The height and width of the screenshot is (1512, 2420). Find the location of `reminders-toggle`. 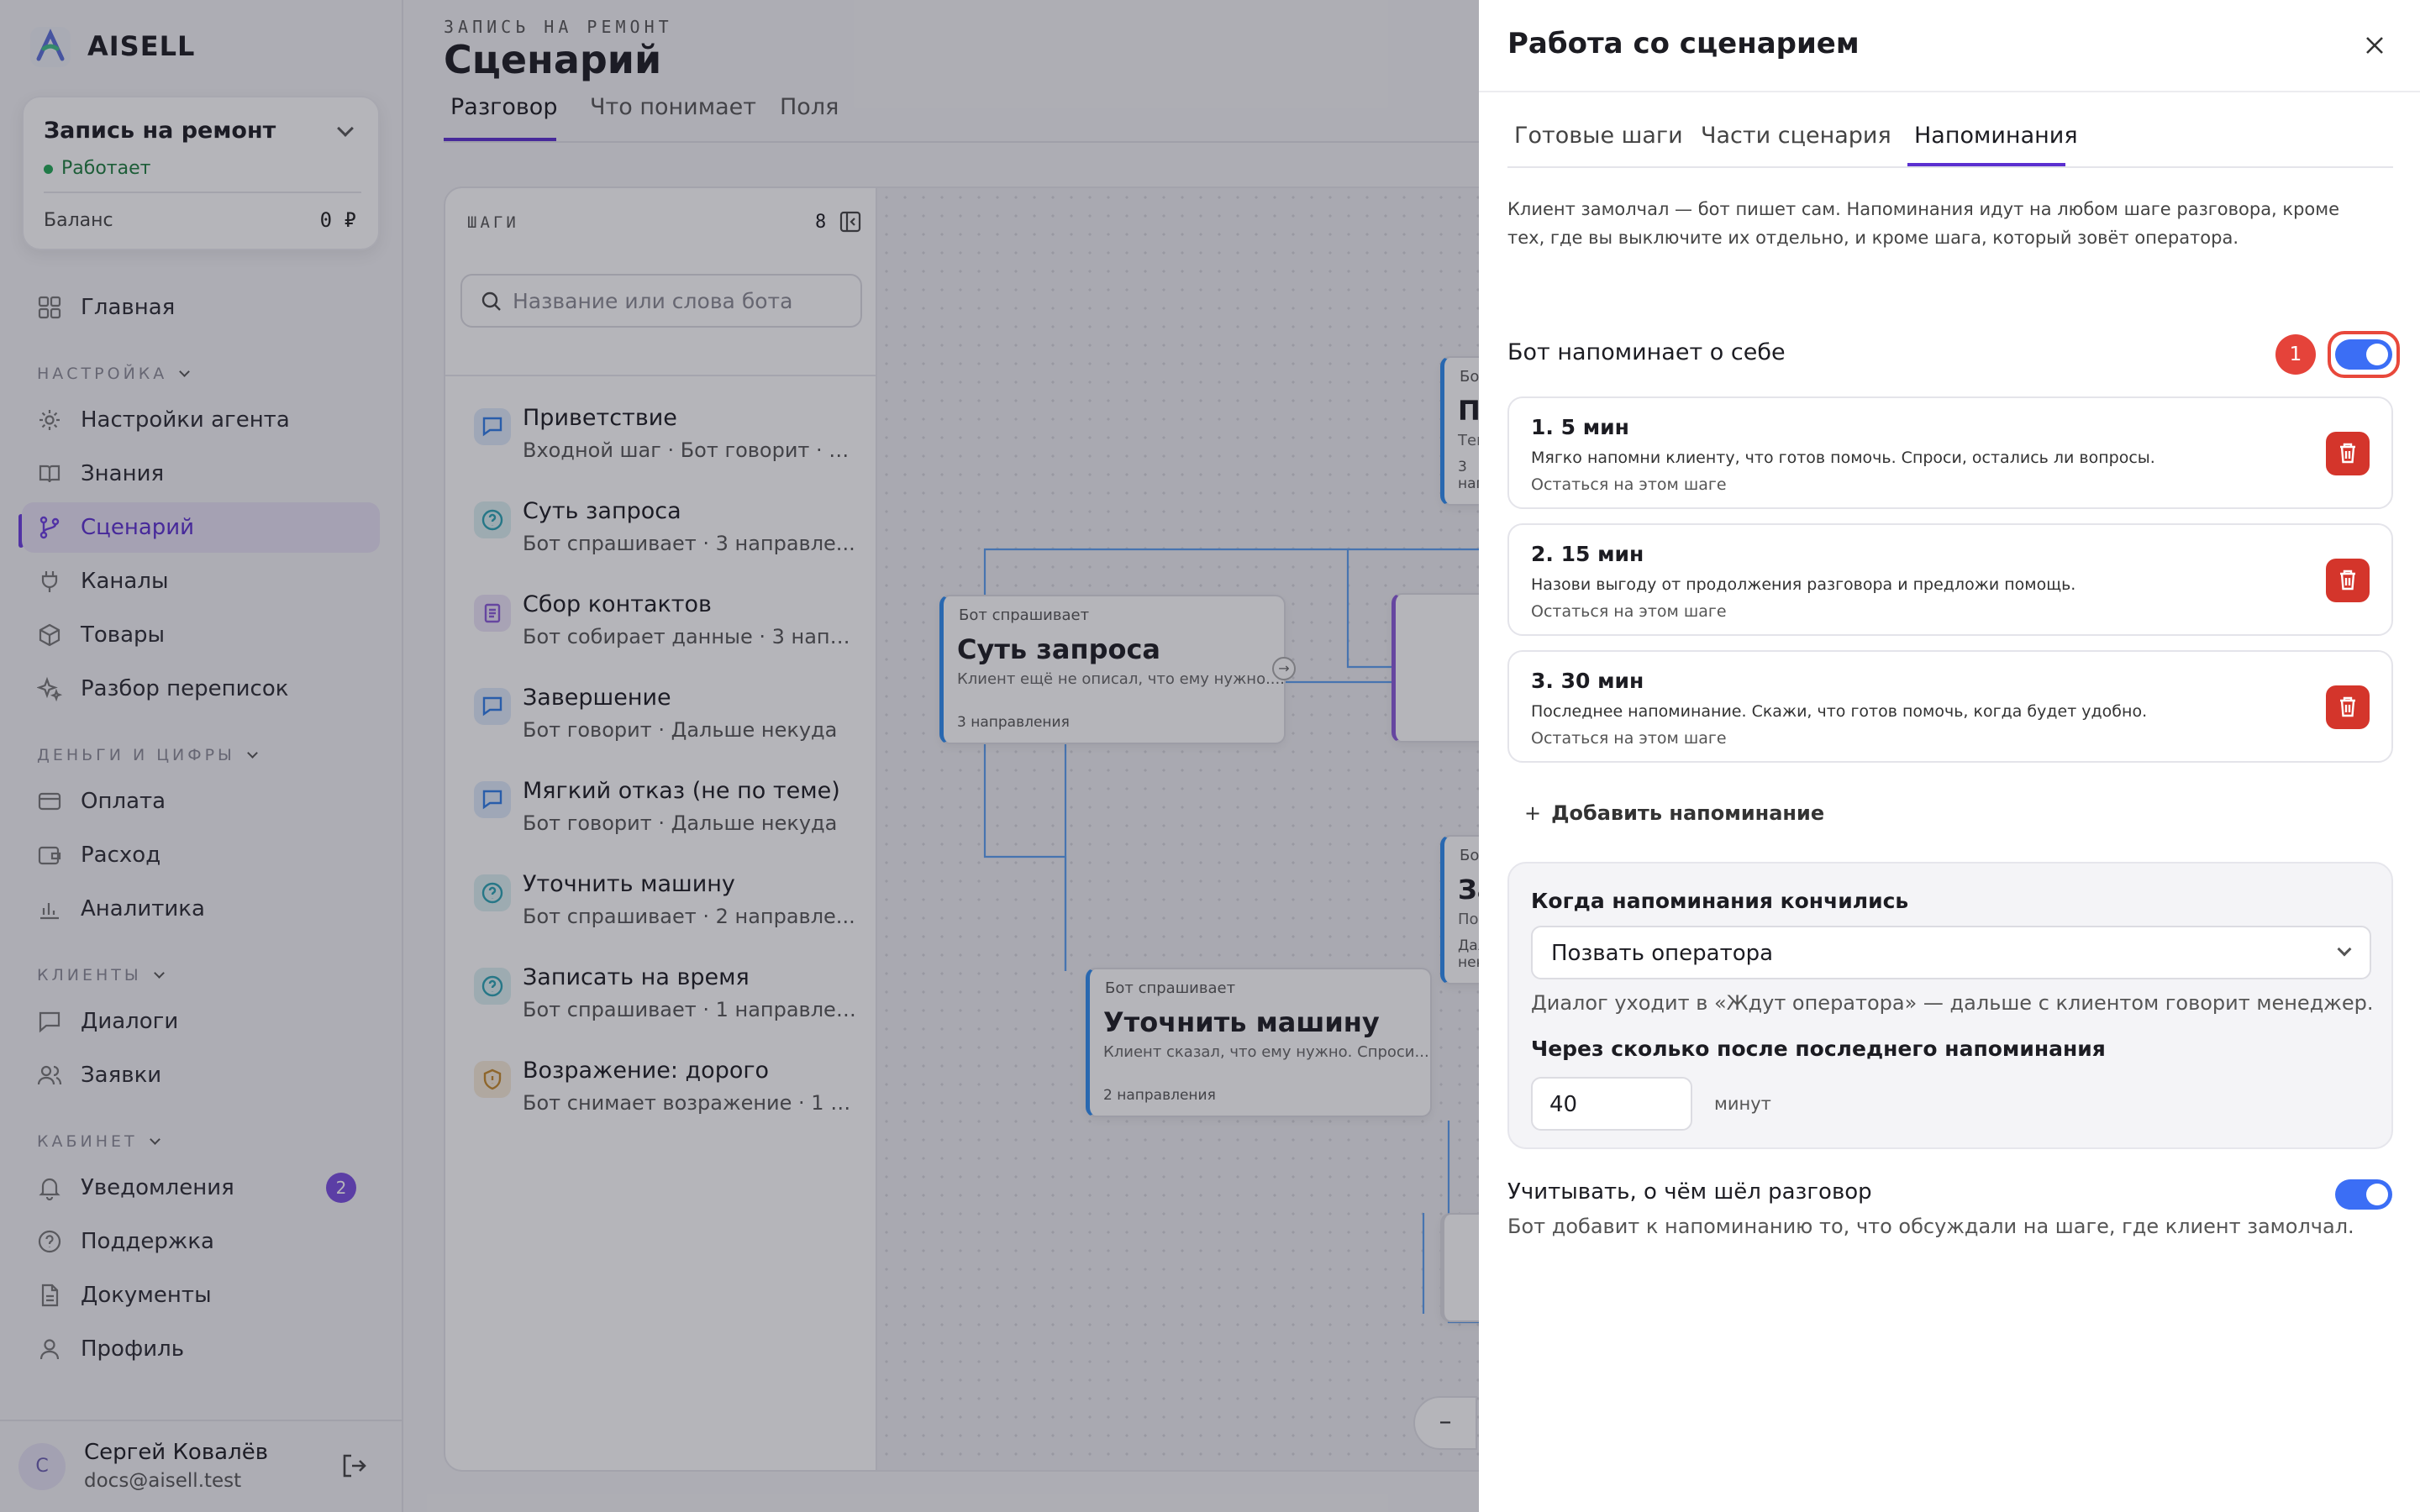

reminders-toggle is located at coordinates (2363, 354).